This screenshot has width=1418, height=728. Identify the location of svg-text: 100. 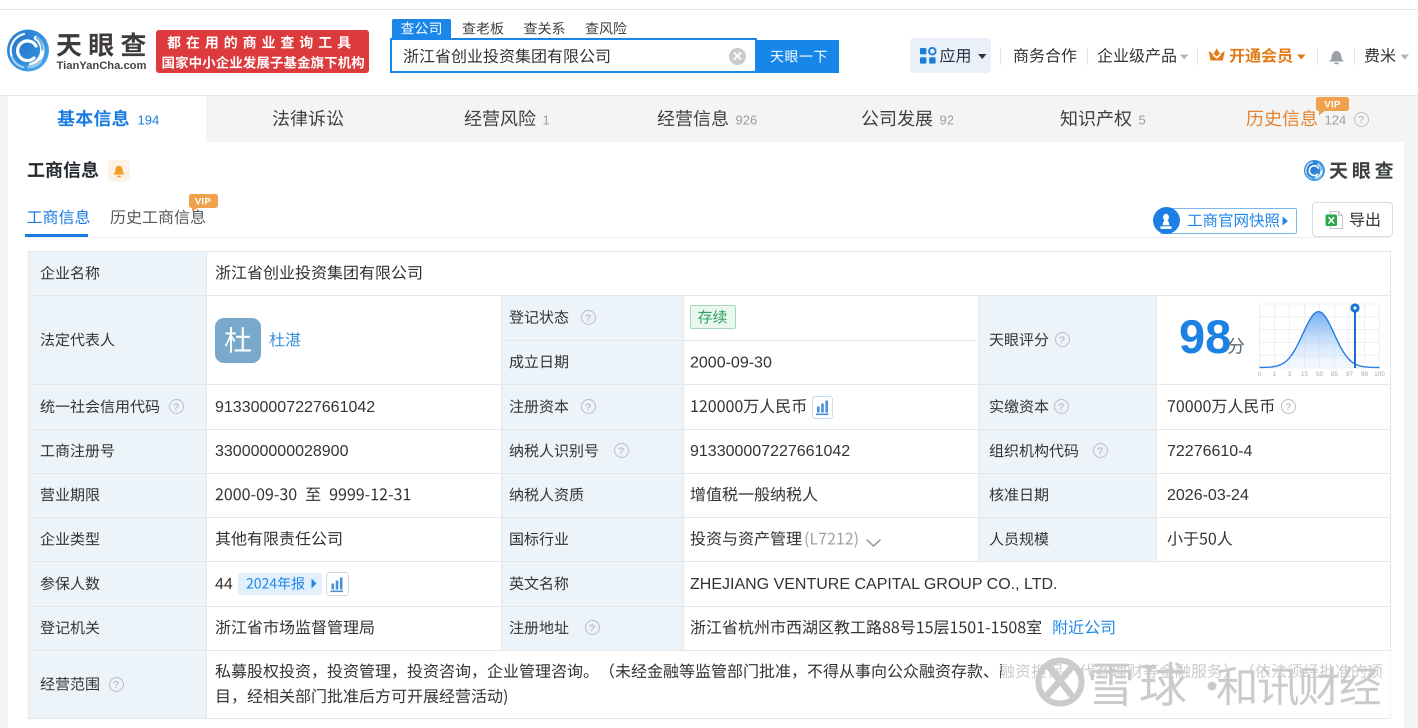
(1379, 374).